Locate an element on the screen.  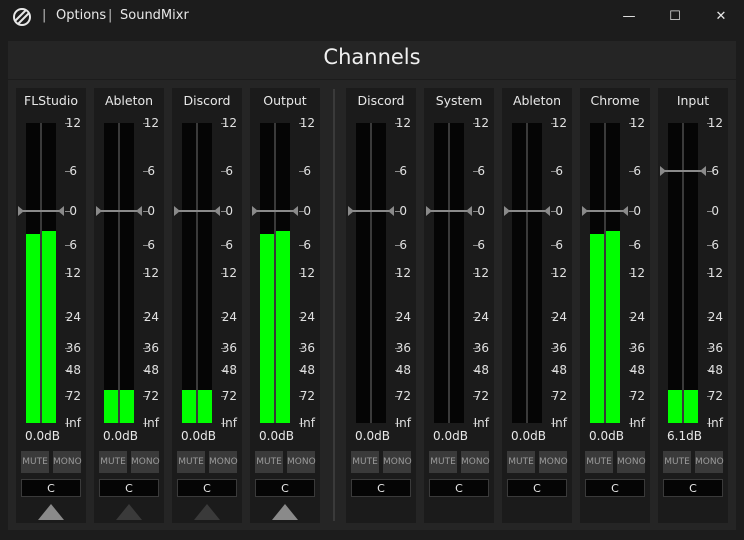
channel-name: Discord is located at coordinates (207, 100).